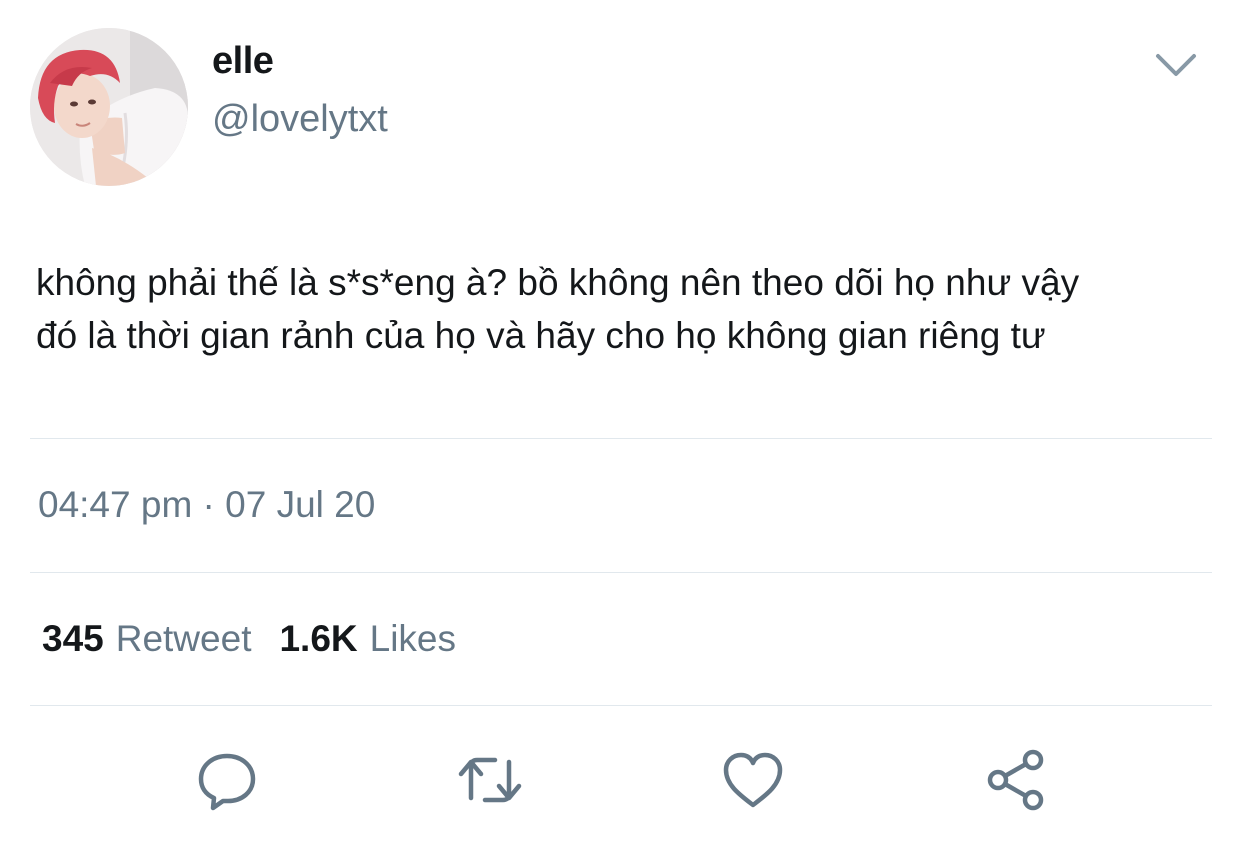 Image resolution: width=1242 pixels, height=845 pixels. Describe the element at coordinates (318, 638) in the screenshot. I see `likes-count: 1.6K` at that location.